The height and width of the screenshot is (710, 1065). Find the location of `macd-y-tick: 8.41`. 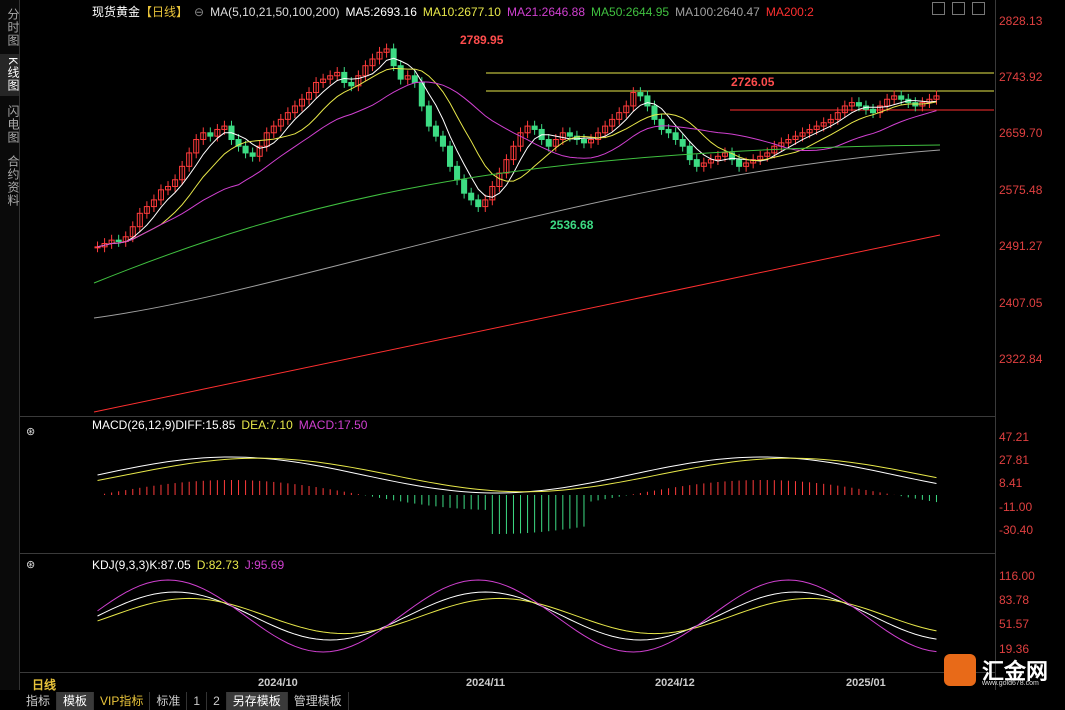

macd-y-tick: 8.41 is located at coordinates (1011, 483).